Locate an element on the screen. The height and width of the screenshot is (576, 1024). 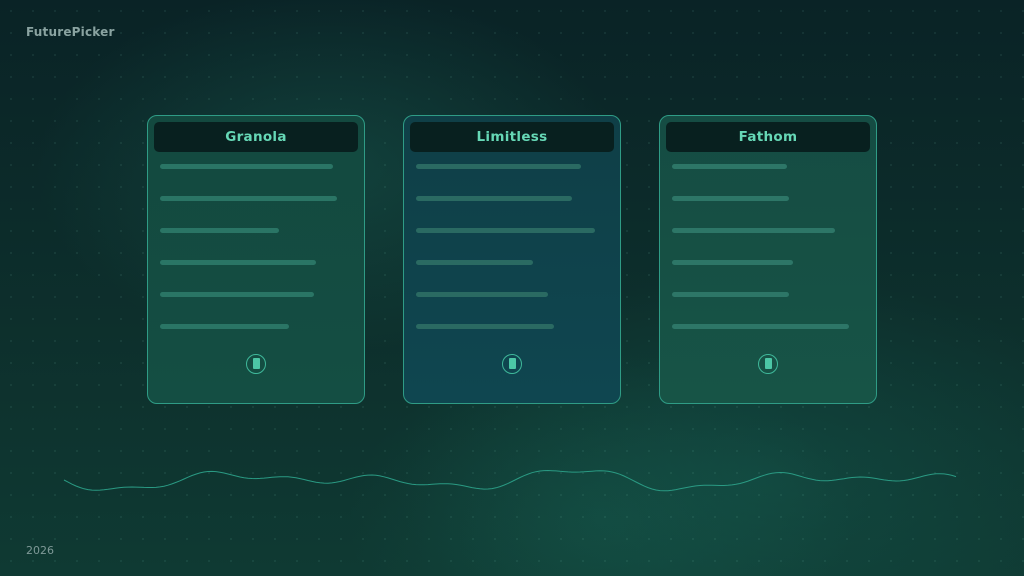
option-card-fathom: Fathom is located at coordinates (768, 259).